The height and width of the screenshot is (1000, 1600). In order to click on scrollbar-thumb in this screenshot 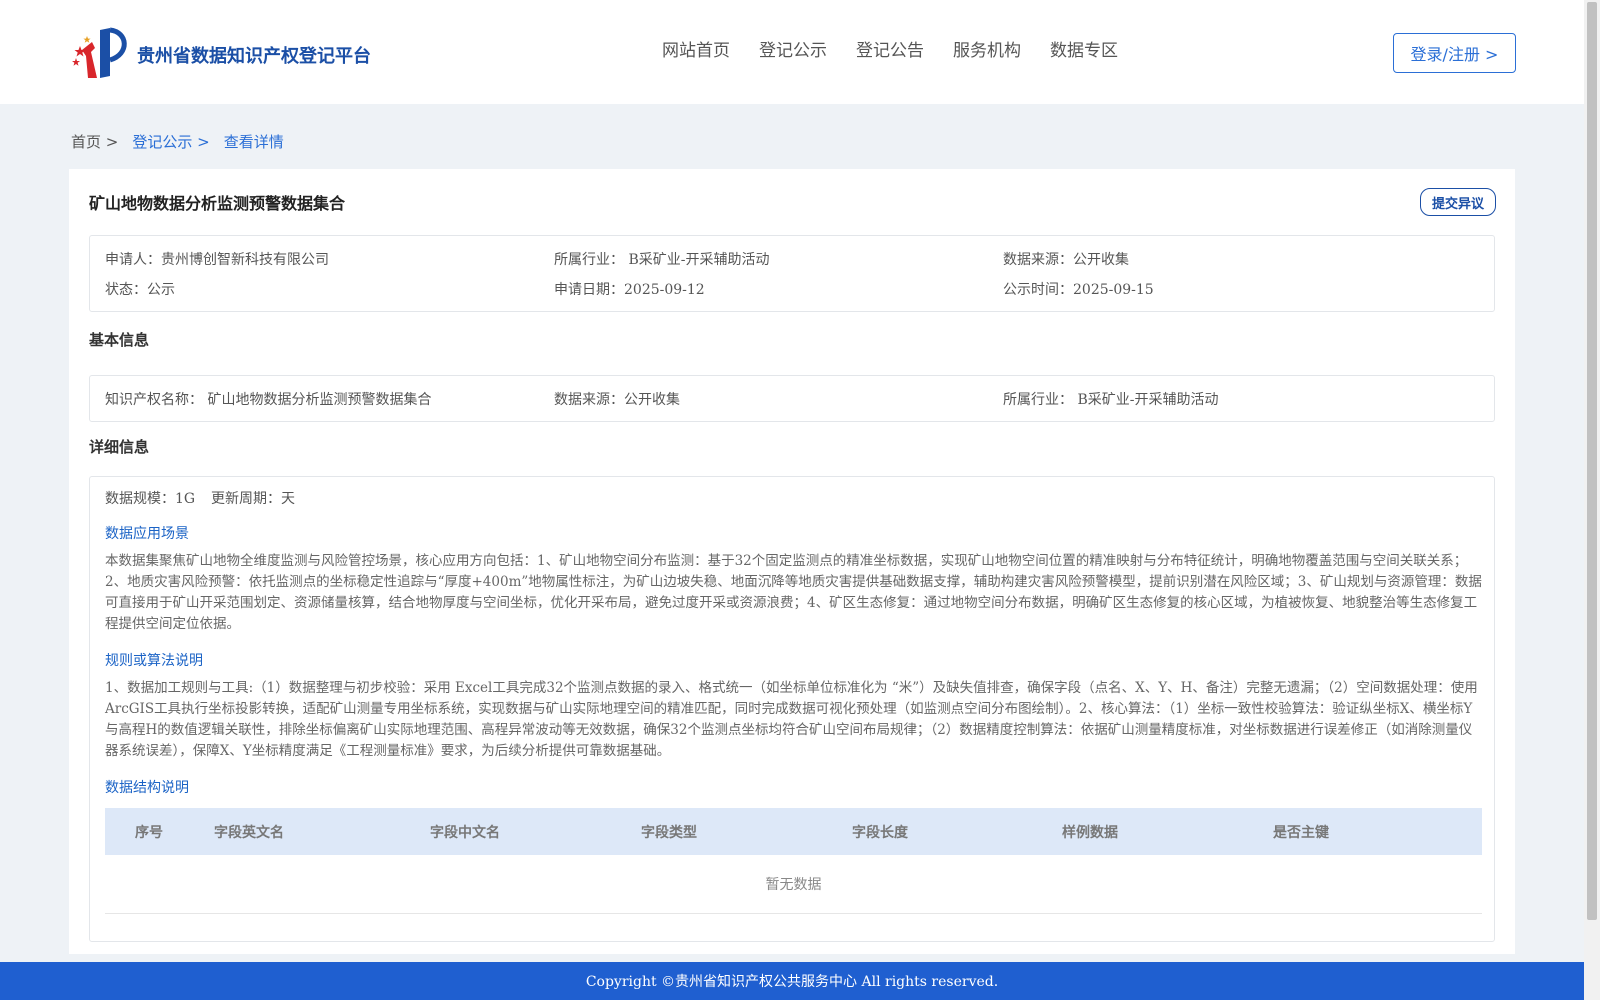, I will do `click(1592, 461)`.